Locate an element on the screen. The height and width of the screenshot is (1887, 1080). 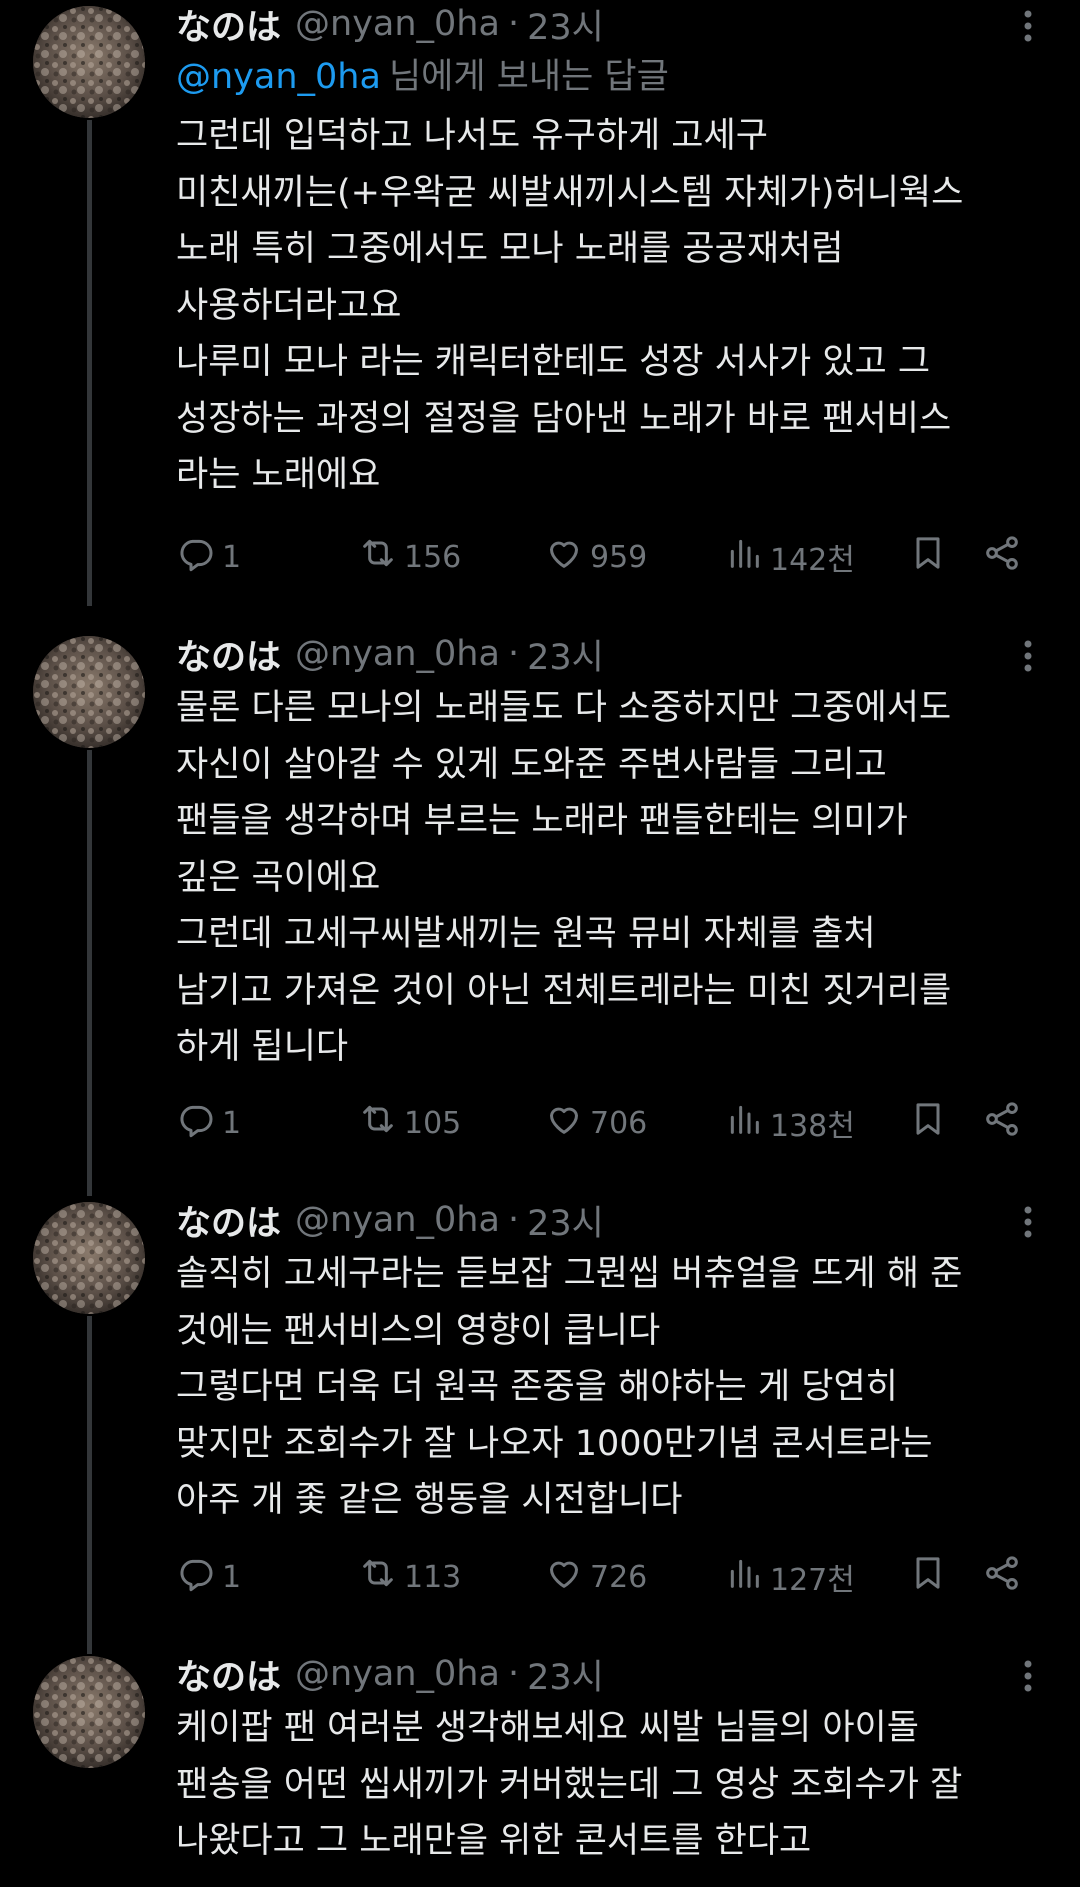
action-bar: 1 113 726 127천 is located at coordinates (611, 1577).